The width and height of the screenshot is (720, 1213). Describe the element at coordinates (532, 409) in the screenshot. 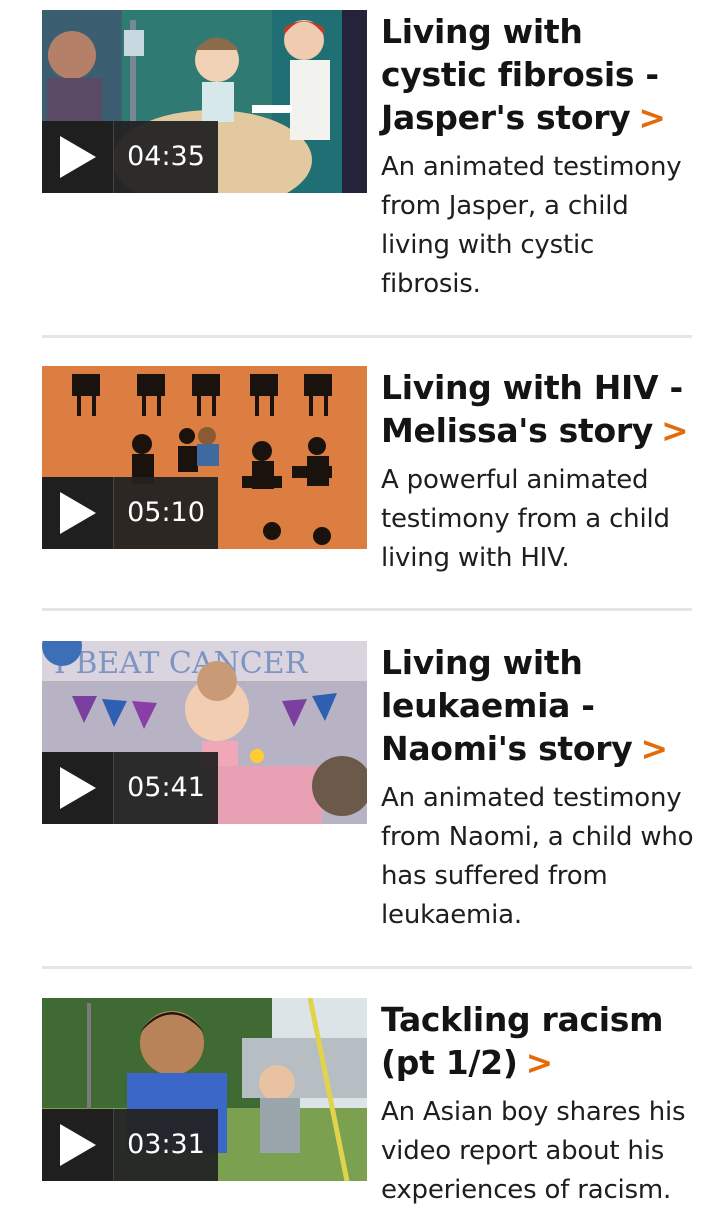

I see `video-title: Living with HIV - Melissa's story` at that location.